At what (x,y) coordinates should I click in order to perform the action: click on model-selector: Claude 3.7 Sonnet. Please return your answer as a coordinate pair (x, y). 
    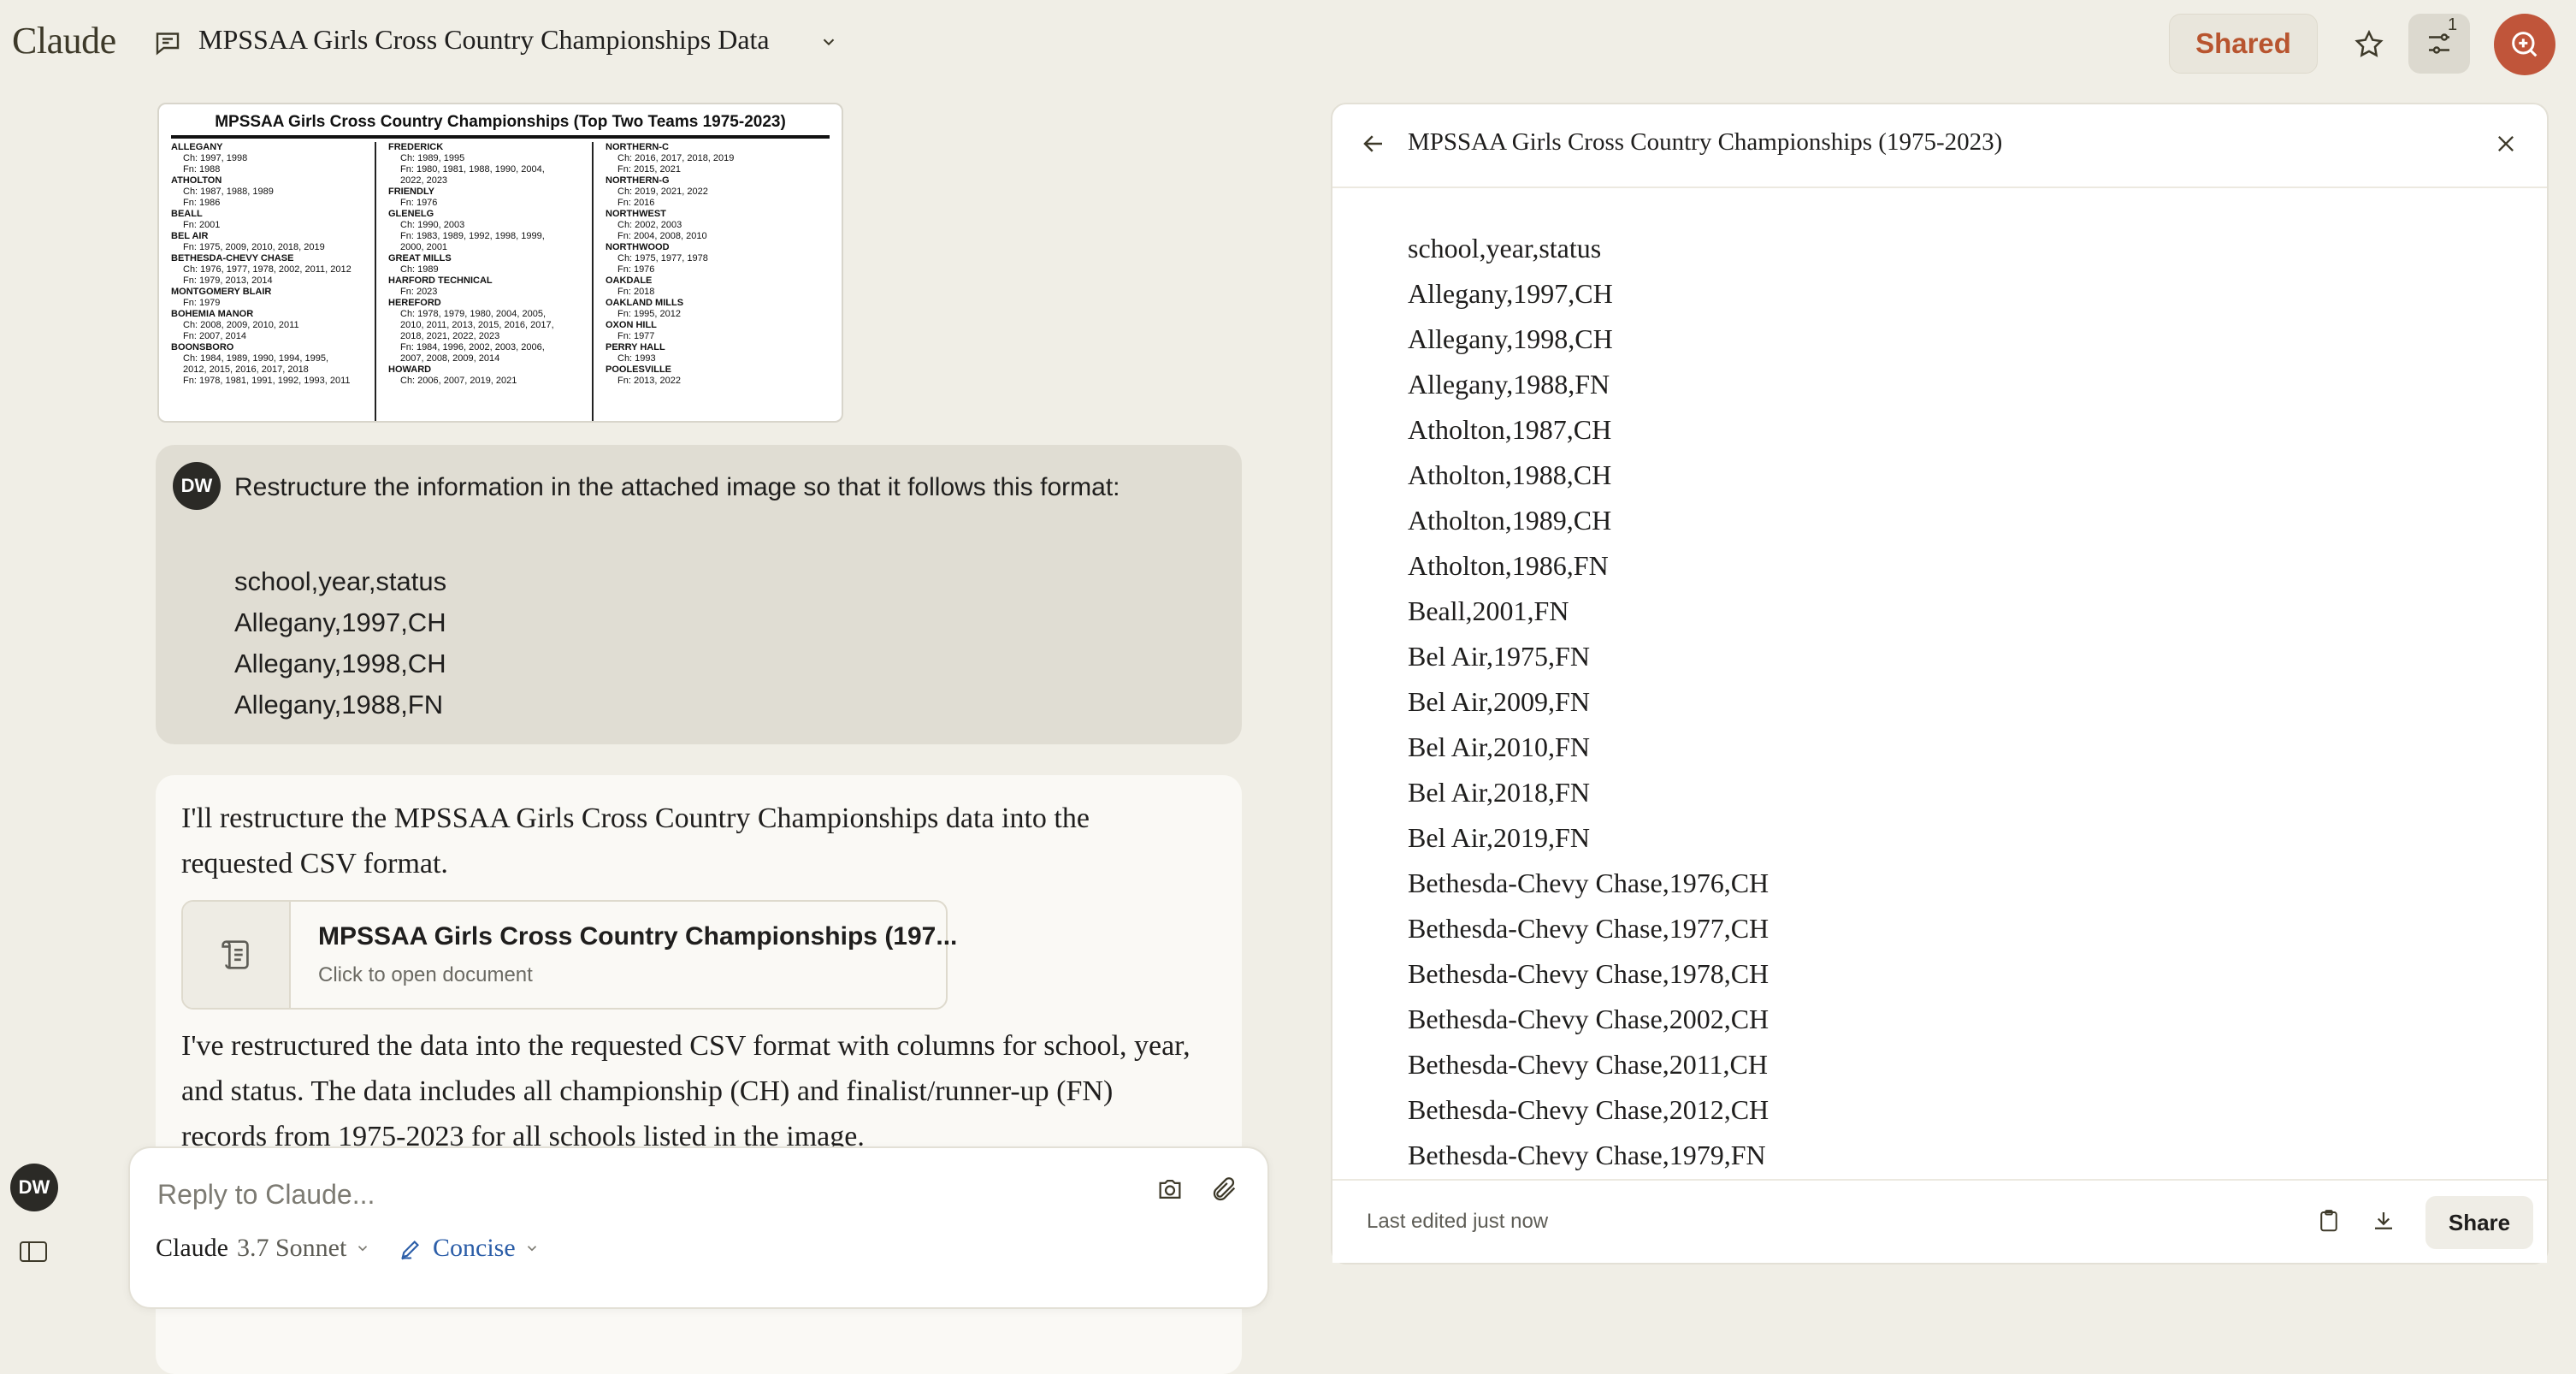
    Looking at the image, I should click on (263, 1248).